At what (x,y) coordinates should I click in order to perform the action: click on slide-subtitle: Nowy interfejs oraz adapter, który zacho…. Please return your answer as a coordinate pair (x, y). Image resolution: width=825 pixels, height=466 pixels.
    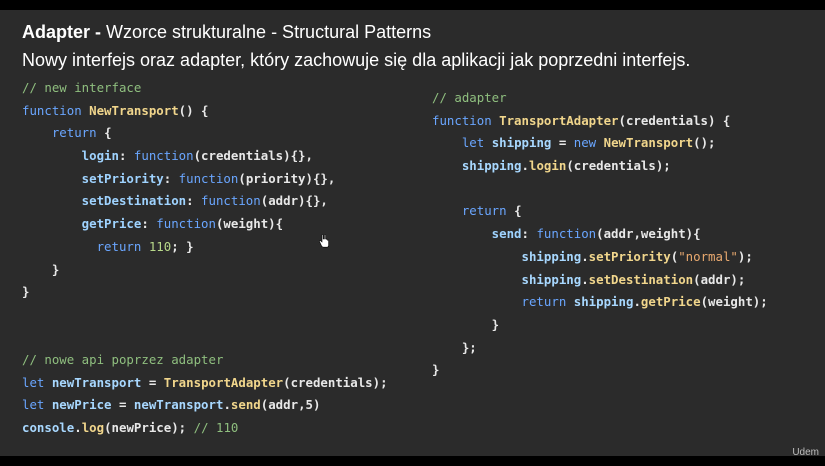
    Looking at the image, I should click on (356, 60).